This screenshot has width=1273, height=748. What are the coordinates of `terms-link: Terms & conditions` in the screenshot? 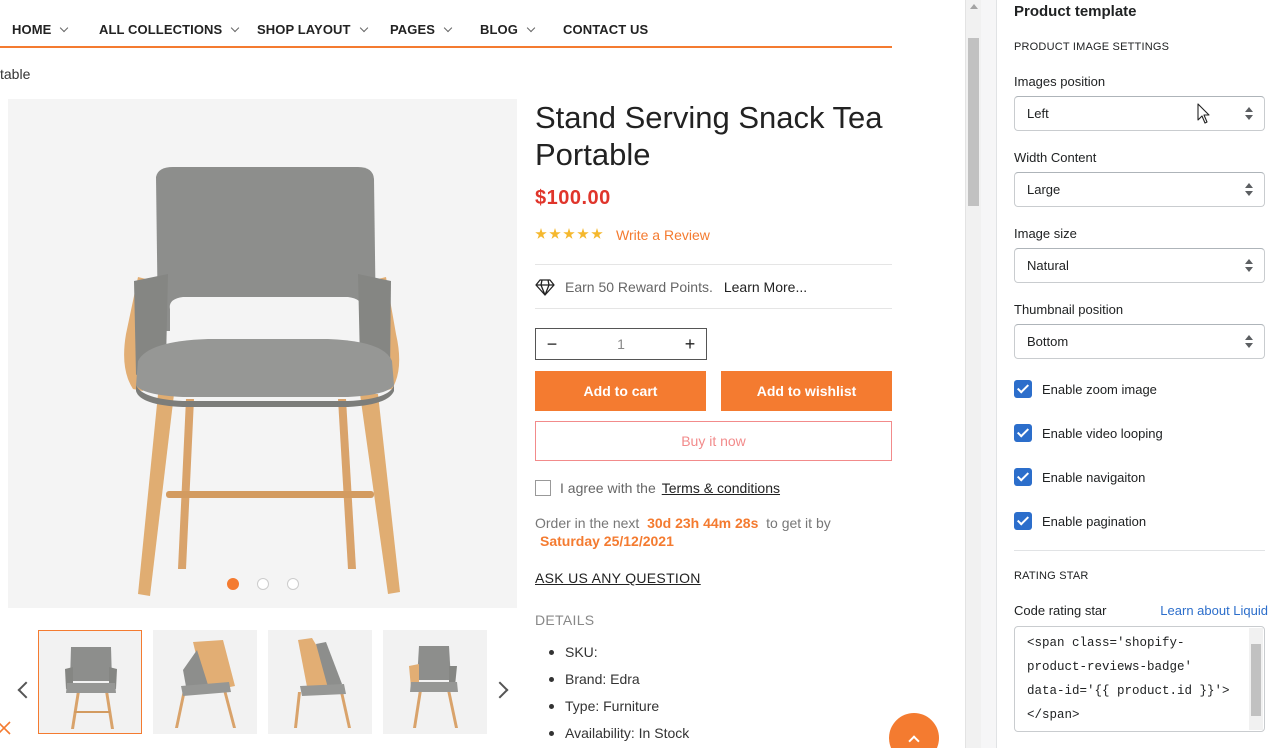 It's located at (721, 488).